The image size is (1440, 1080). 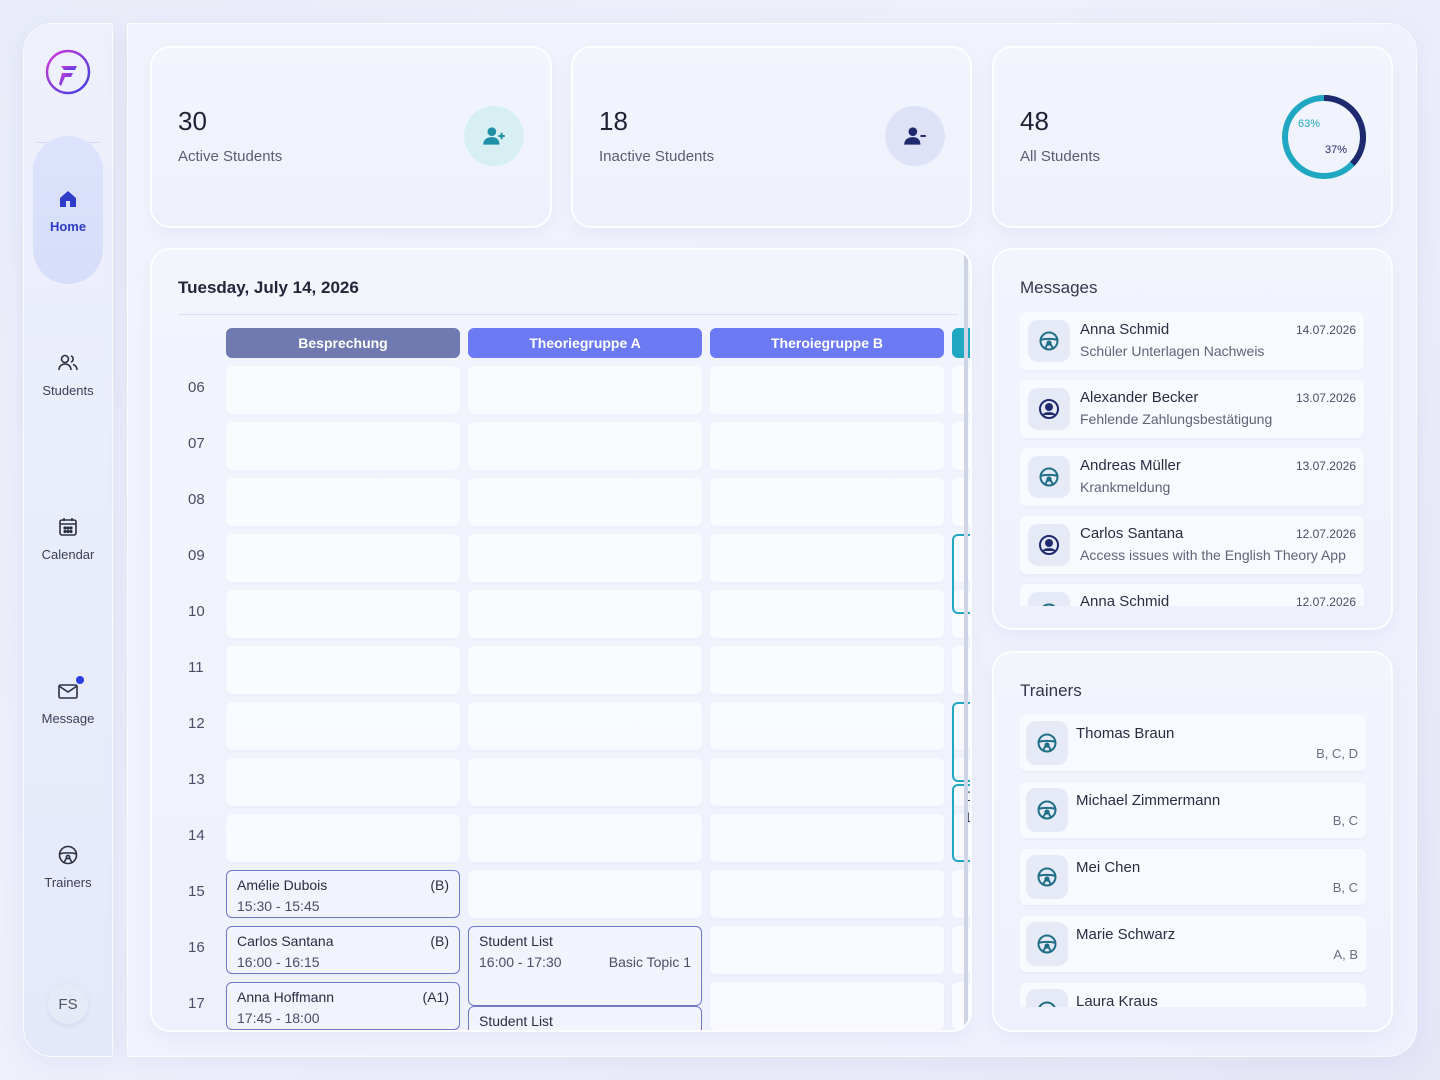 What do you see at coordinates (343, 950) in the screenshot?
I see `calendar-event: Carlos Santana (B) 16:00 - 16:15` at bounding box center [343, 950].